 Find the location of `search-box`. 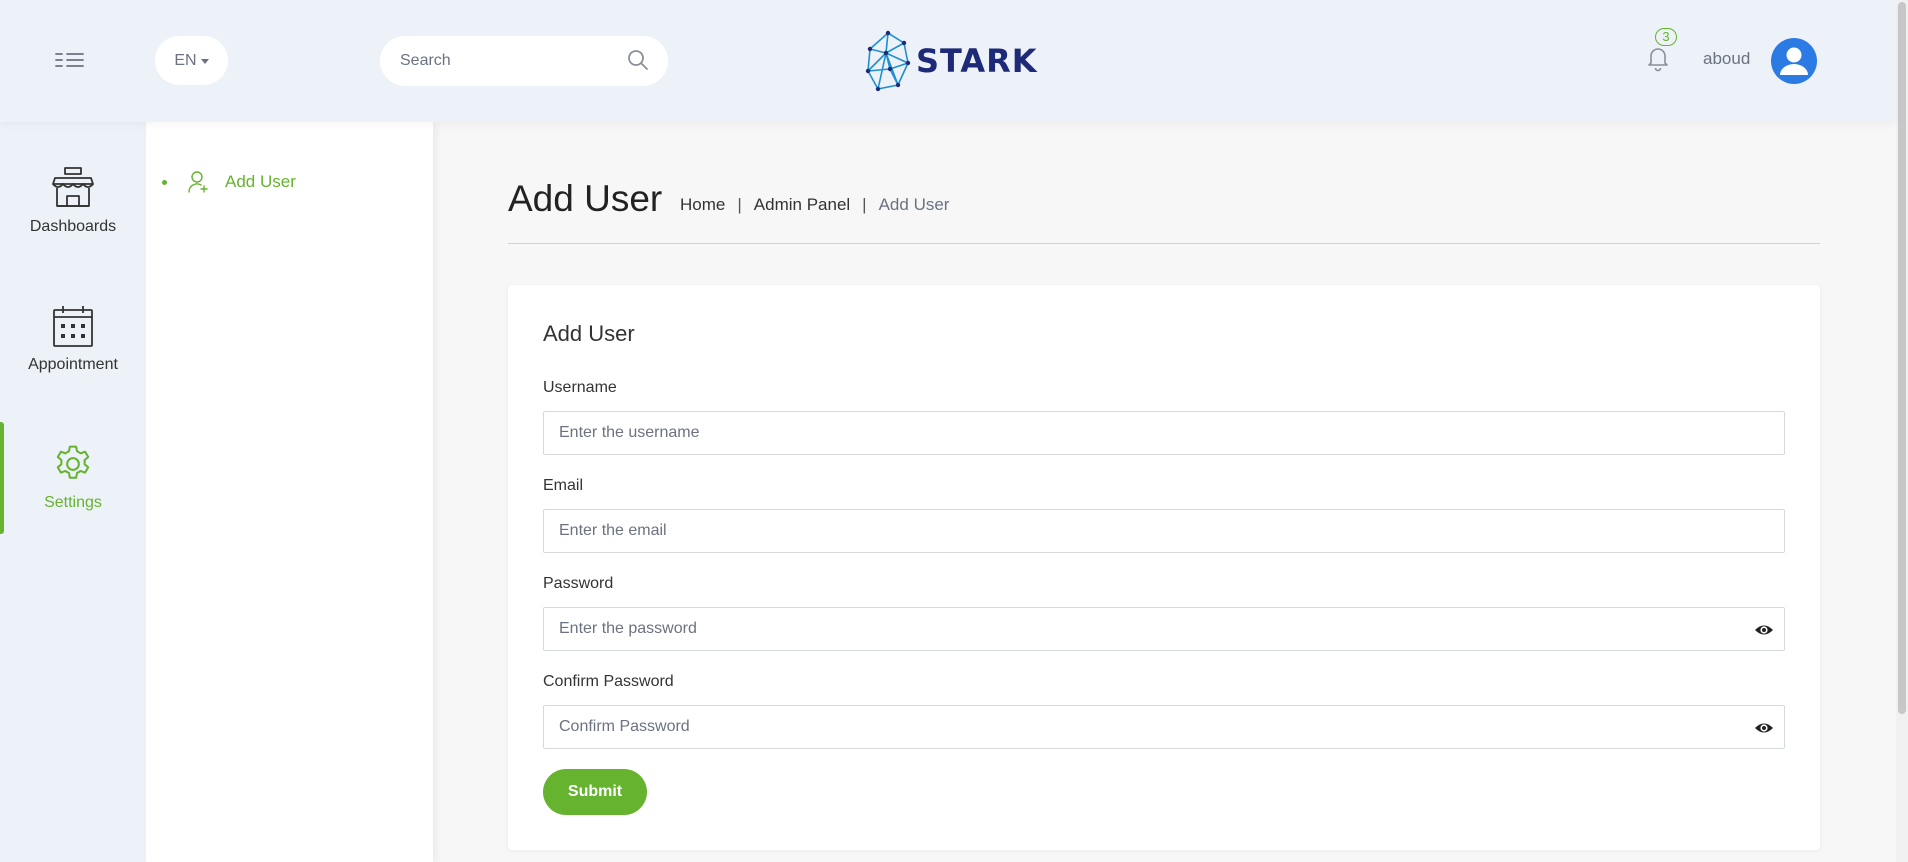

search-box is located at coordinates (524, 61).